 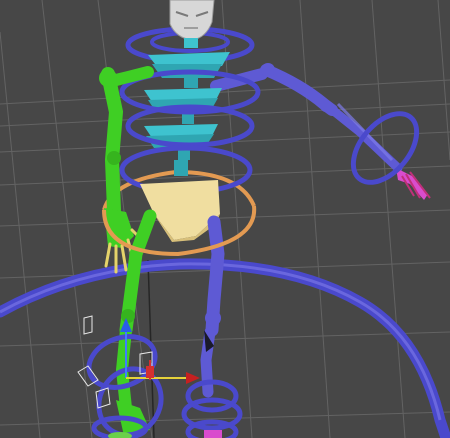 I want to click on head-mesh, so click(x=192, y=24).